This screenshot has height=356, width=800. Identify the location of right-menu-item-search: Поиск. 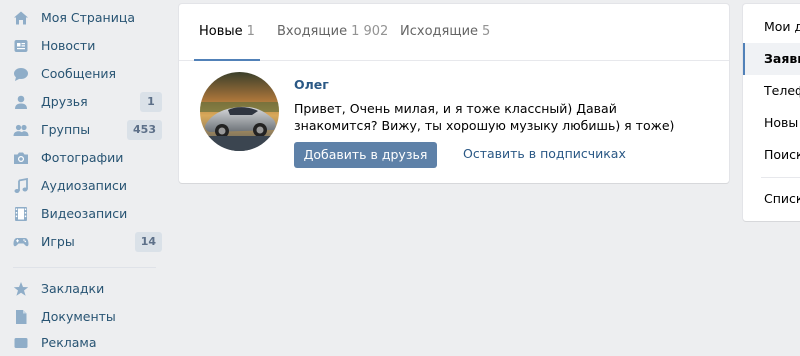
(771, 155).